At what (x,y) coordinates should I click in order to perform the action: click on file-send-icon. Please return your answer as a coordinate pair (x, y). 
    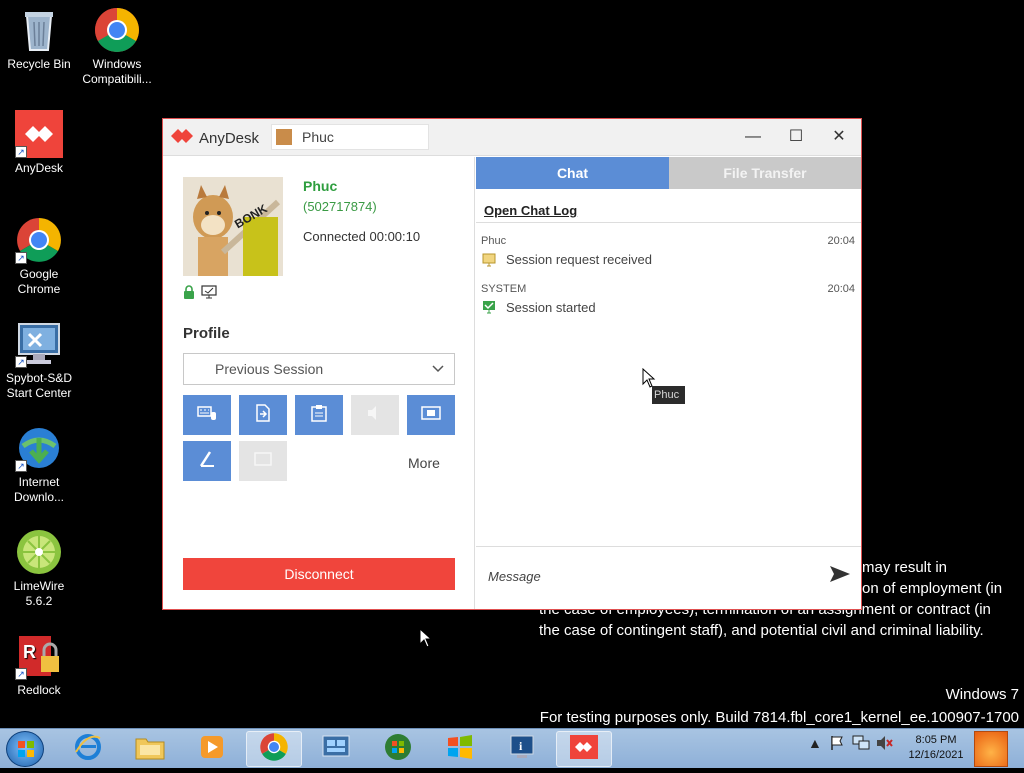
    Looking at the image, I should click on (263, 415).